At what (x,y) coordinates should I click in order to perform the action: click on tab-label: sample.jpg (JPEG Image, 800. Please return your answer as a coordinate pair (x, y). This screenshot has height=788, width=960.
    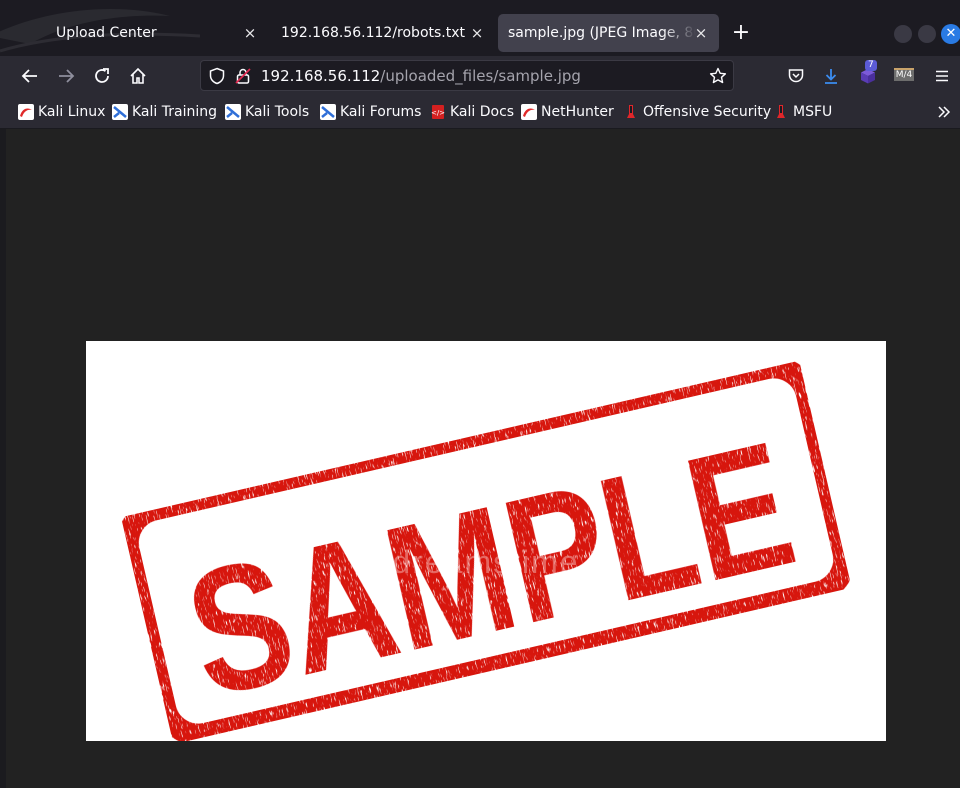
    Looking at the image, I should click on (602, 33).